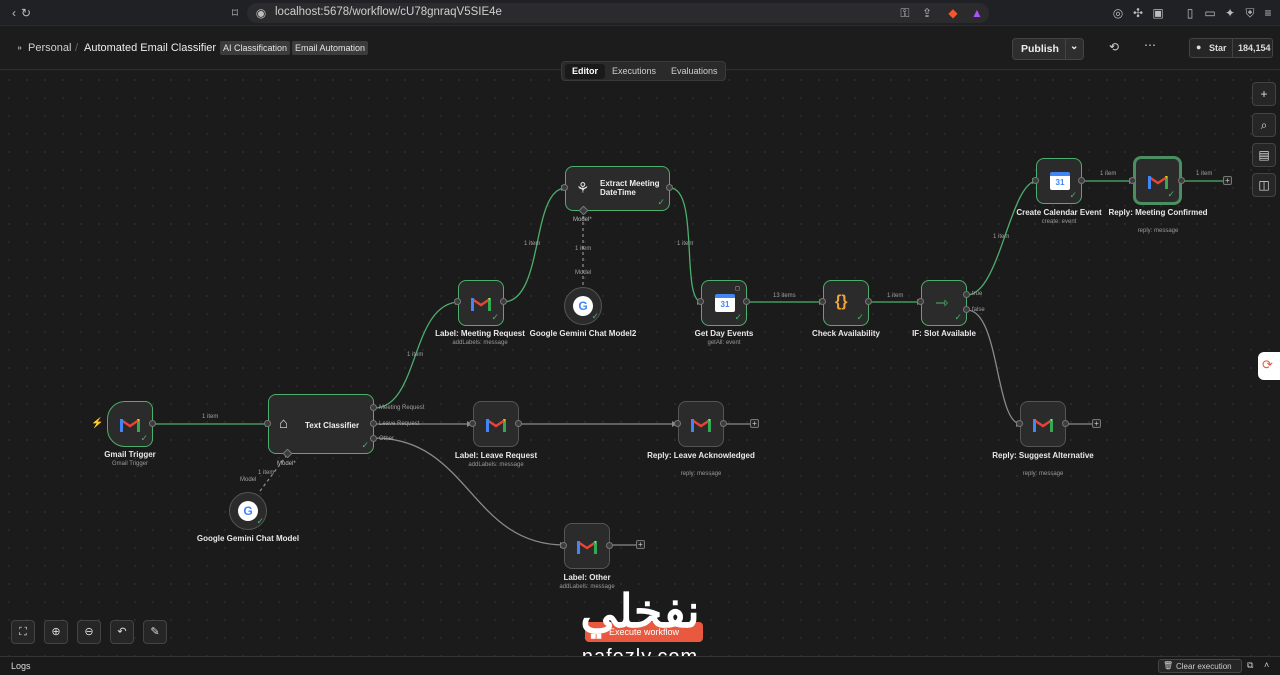  I want to click on brave-shield-icon: ◆, so click(953, 13).